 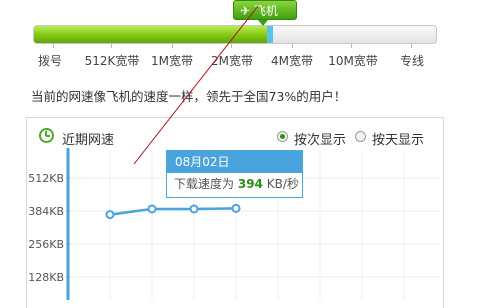 What do you see at coordinates (204, 184) in the screenshot?
I see `tooltip-label: 下载速度为` at bounding box center [204, 184].